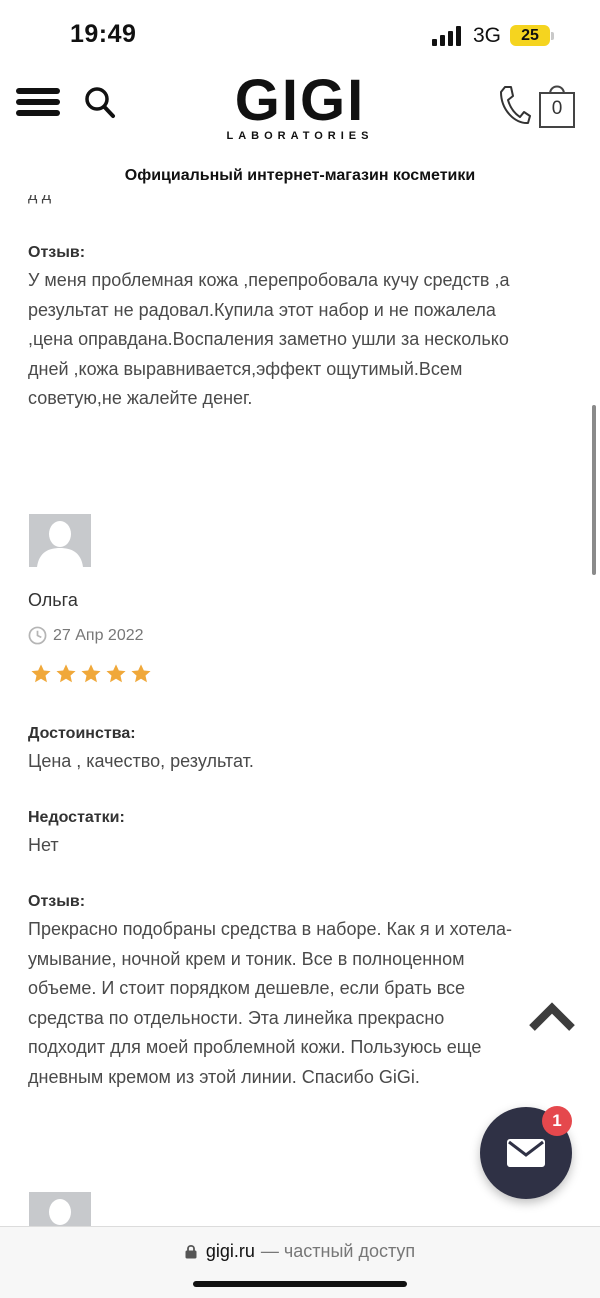 This screenshot has width=600, height=1298. I want to click on url-bar: gigi.ru — частный доступ, so click(300, 1262).